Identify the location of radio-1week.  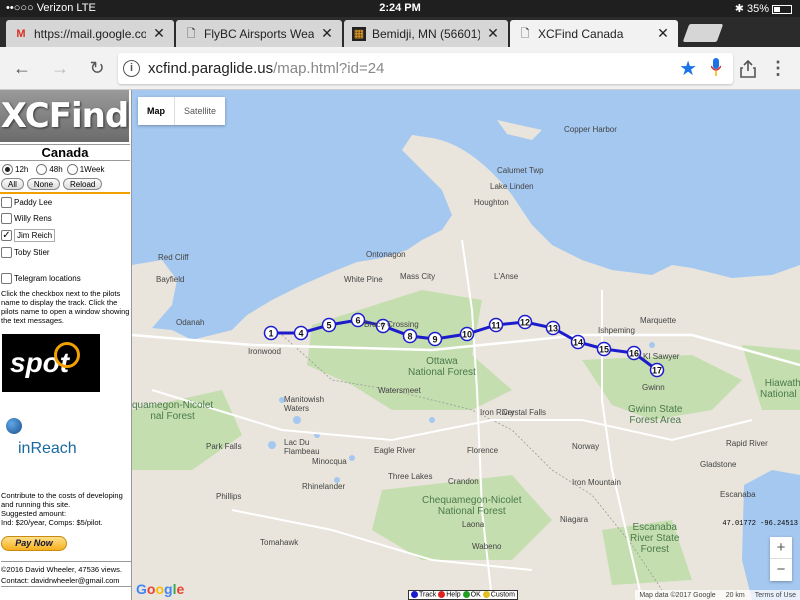
(72, 169).